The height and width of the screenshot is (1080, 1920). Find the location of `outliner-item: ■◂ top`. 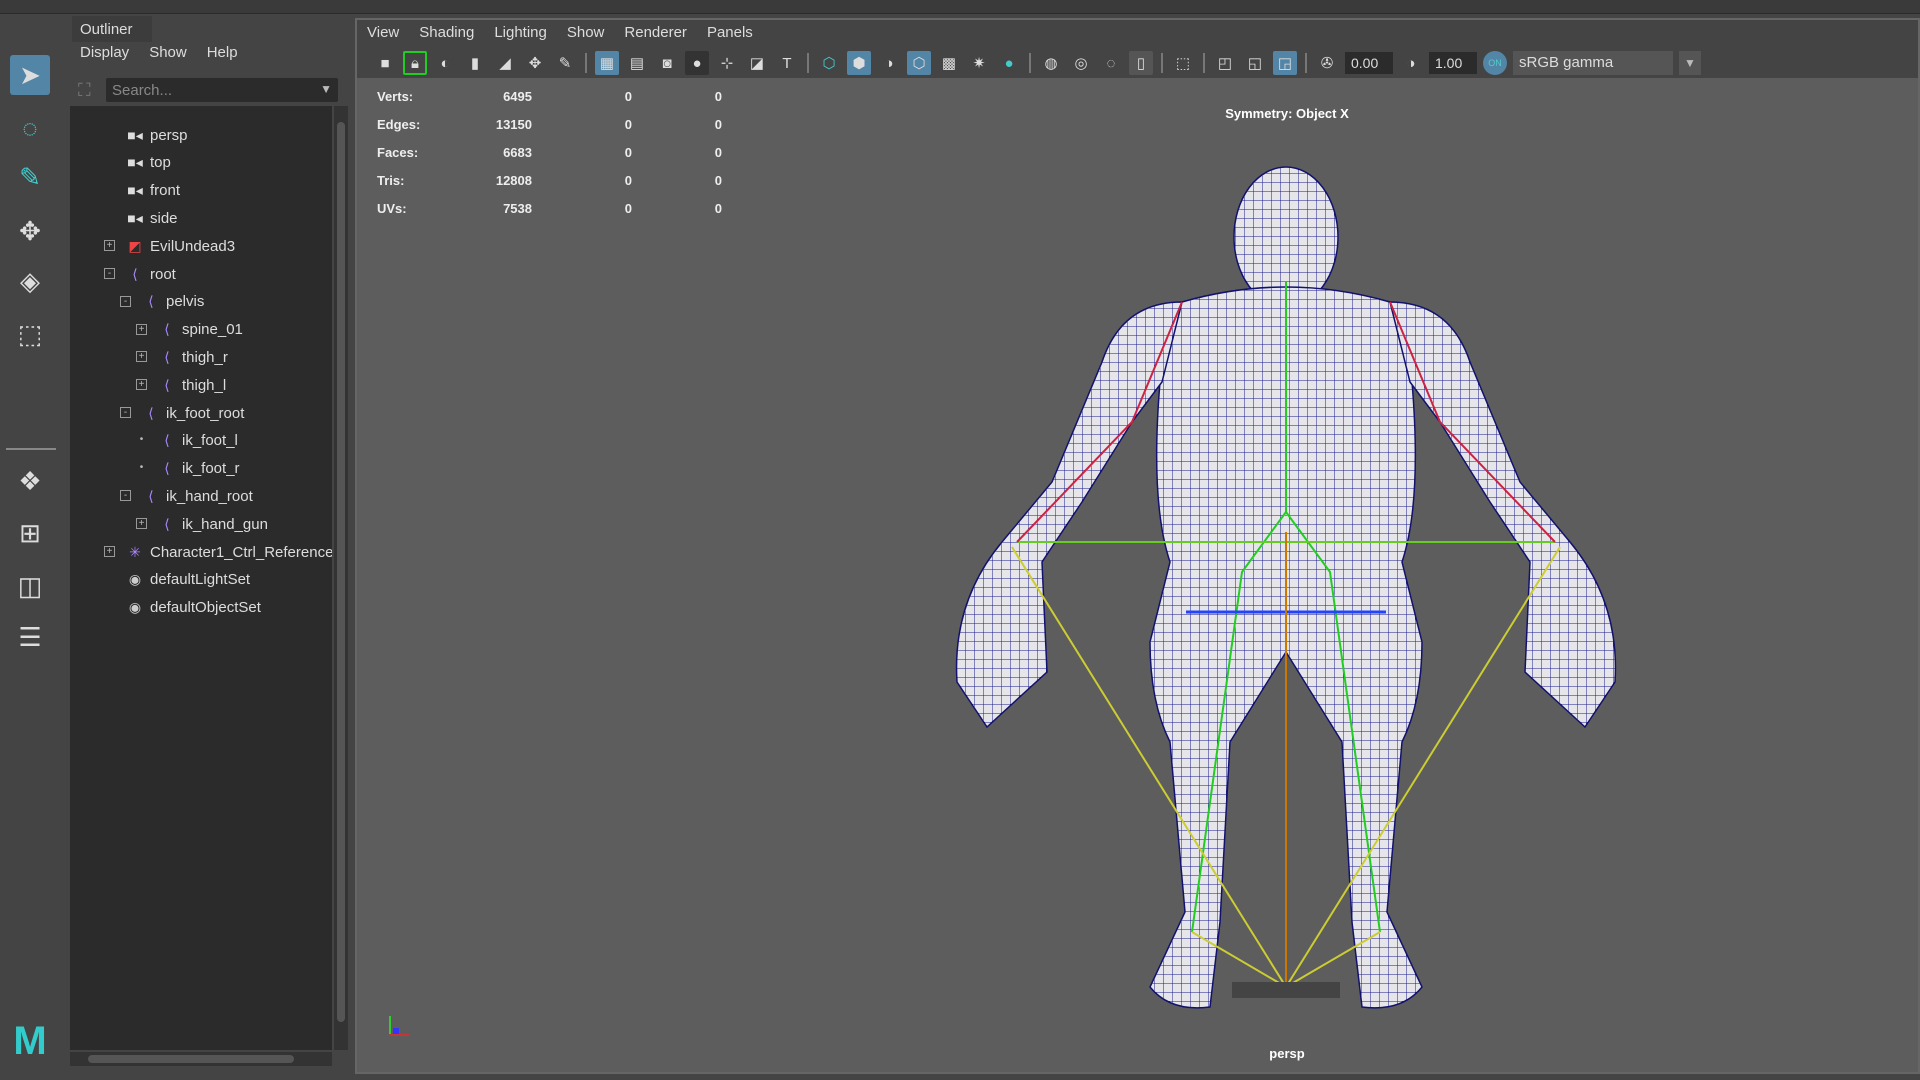

outliner-item: ■◂ top is located at coordinates (148, 163).